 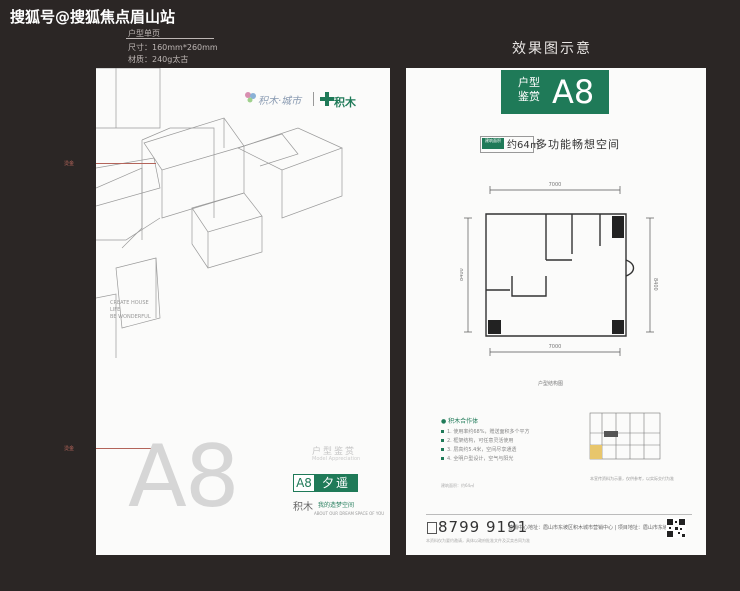 What do you see at coordinates (327, 99) in the screenshot?
I see `brand-cross-icon` at bounding box center [327, 99].